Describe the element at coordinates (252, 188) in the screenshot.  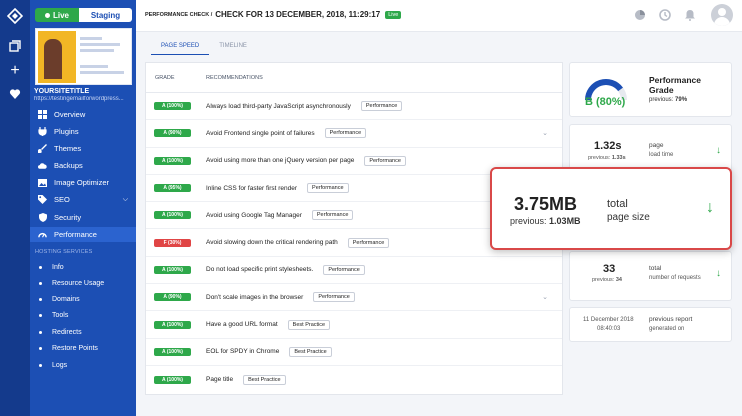
I see `recommendation-text: Inline CSS for faster first render` at that location.